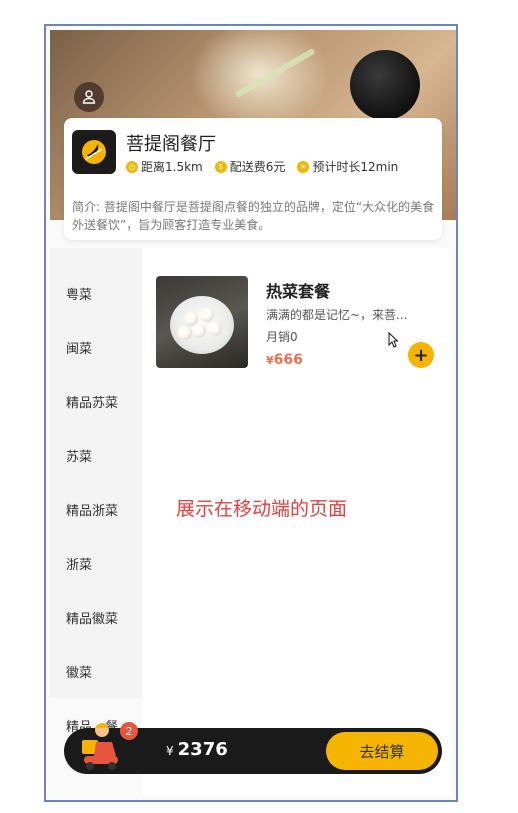 This screenshot has width=518, height=813. What do you see at coordinates (202, 322) in the screenshot?
I see `dish-image` at bounding box center [202, 322].